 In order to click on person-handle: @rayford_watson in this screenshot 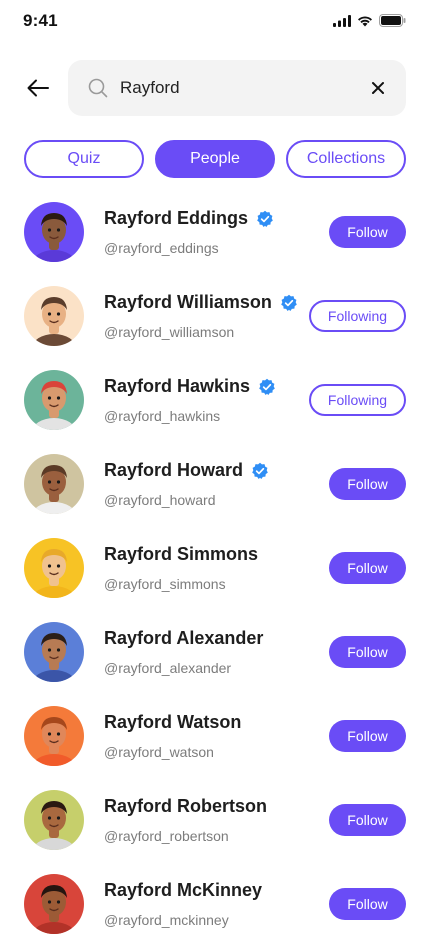, I will do `click(159, 752)`.